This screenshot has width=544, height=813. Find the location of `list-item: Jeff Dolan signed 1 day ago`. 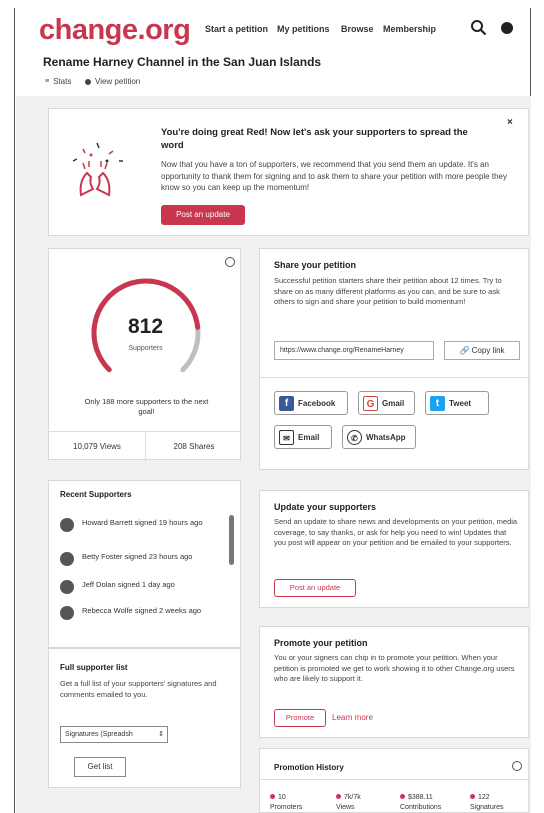

list-item: Jeff Dolan signed 1 day ago is located at coordinates (140, 586).